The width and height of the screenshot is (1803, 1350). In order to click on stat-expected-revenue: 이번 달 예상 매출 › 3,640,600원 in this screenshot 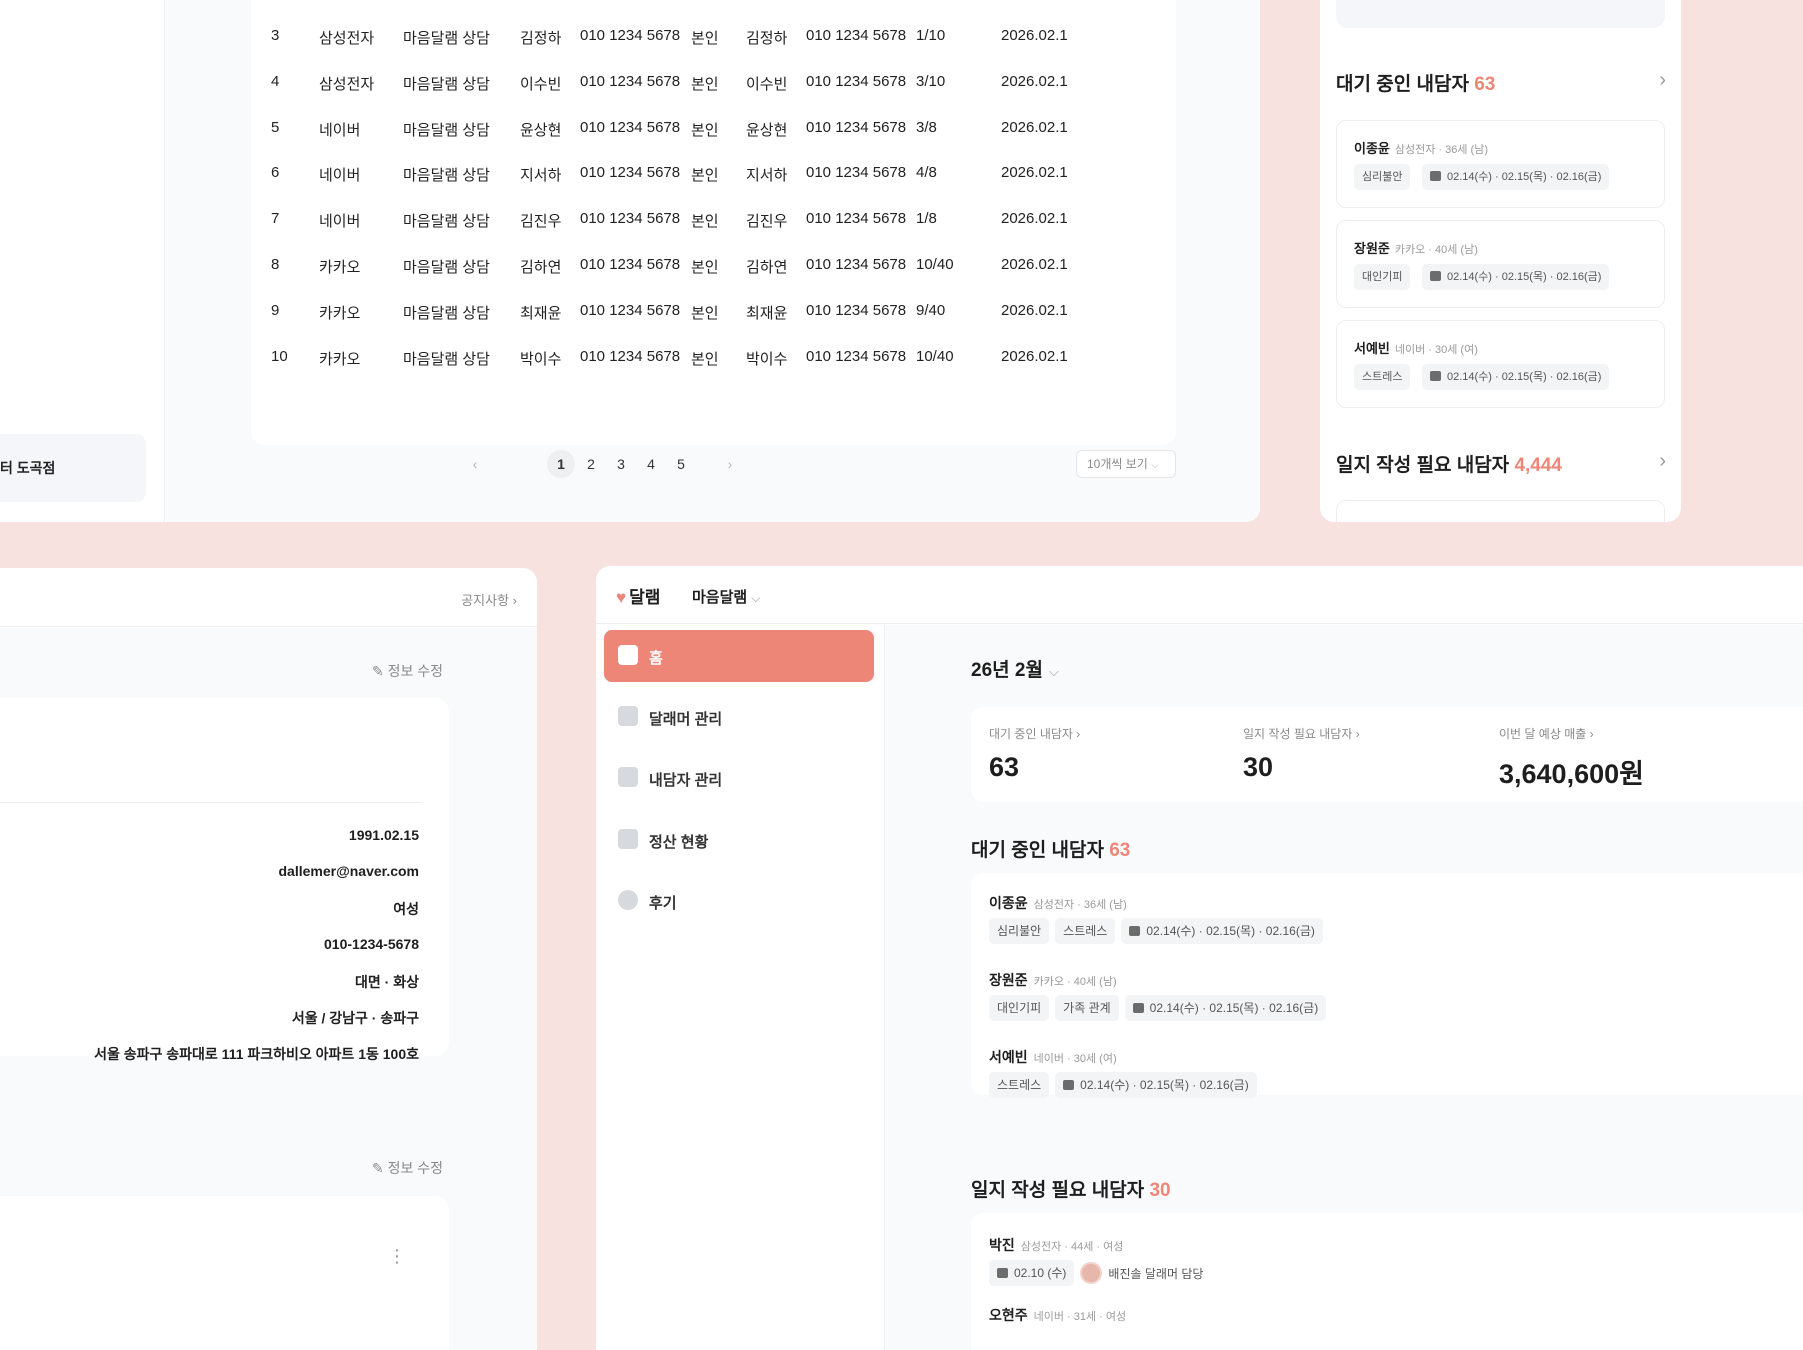, I will do `click(1571, 758)`.